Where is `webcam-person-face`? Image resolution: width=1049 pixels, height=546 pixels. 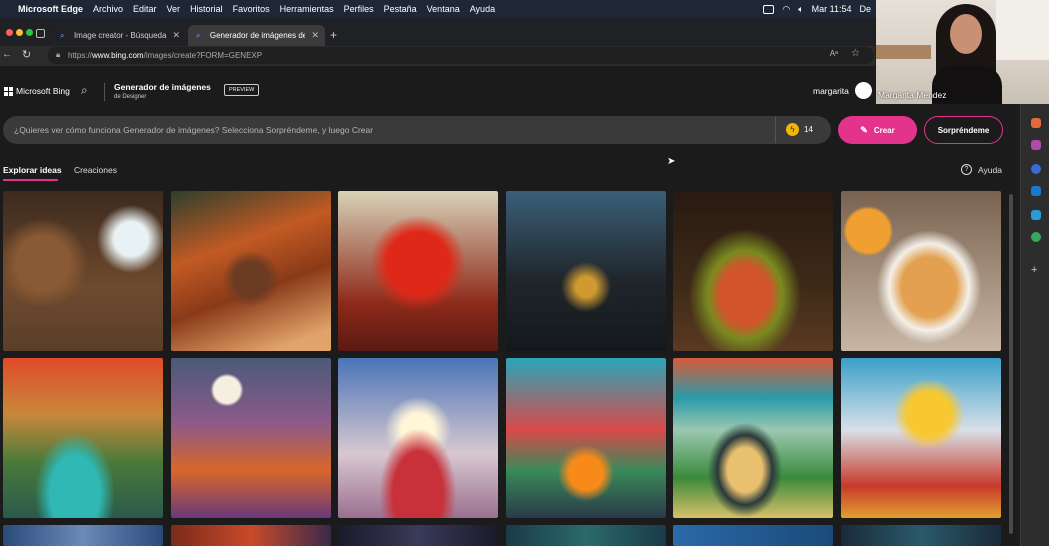
webcam-person-face is located at coordinates (966, 34).